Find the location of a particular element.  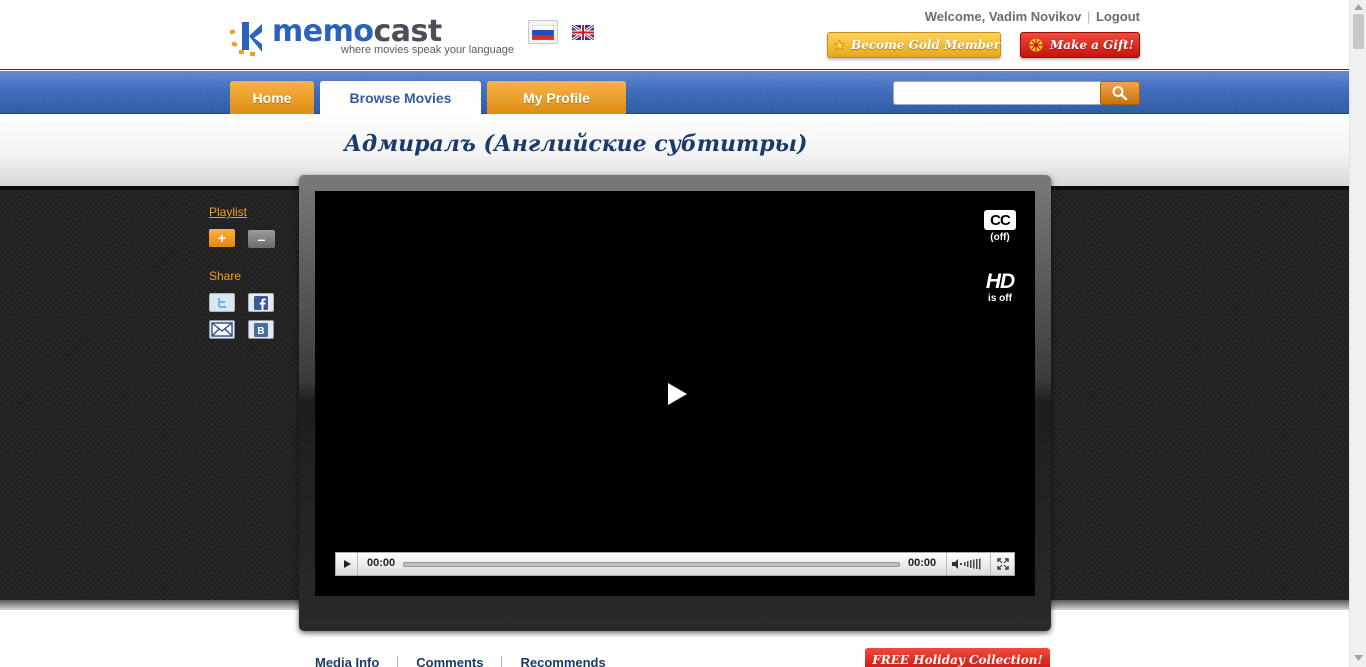

playlist-add-button: + is located at coordinates (222, 238).